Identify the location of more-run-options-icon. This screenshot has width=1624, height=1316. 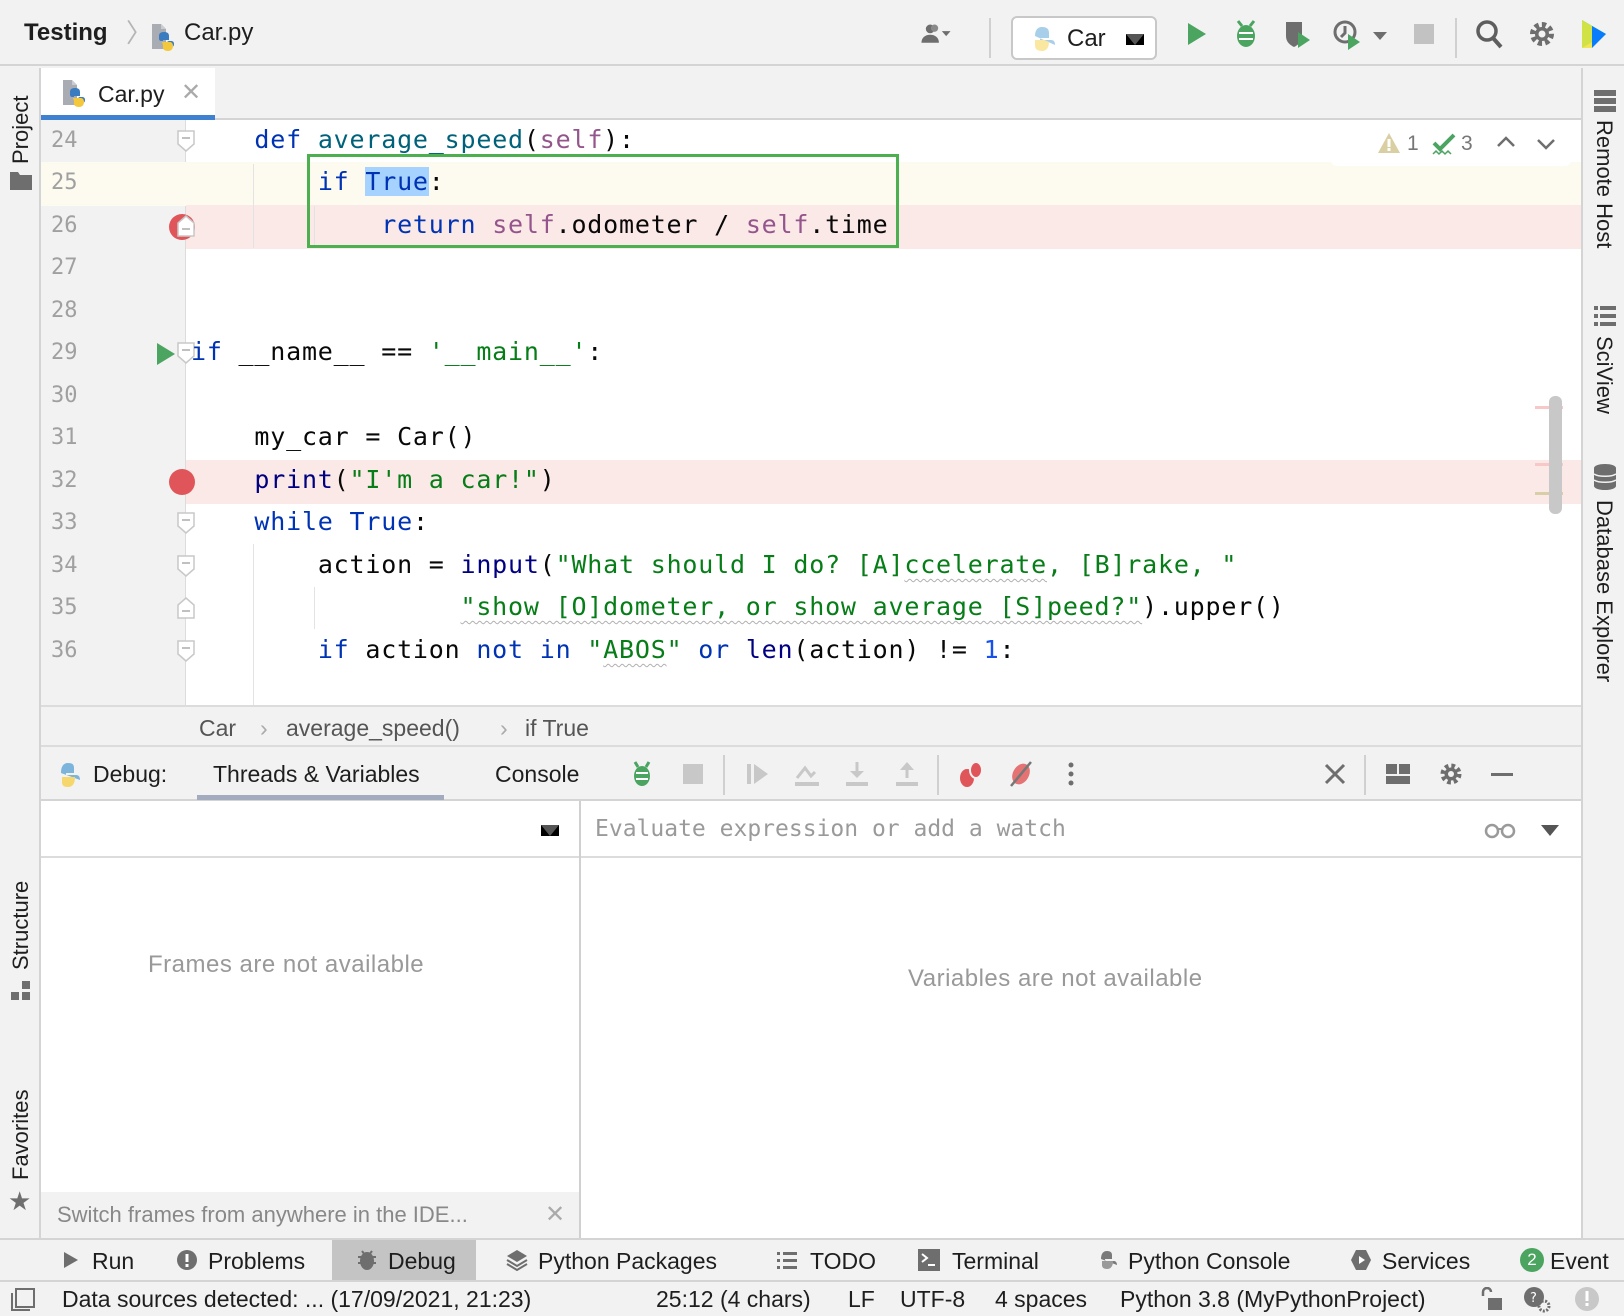
(1380, 34).